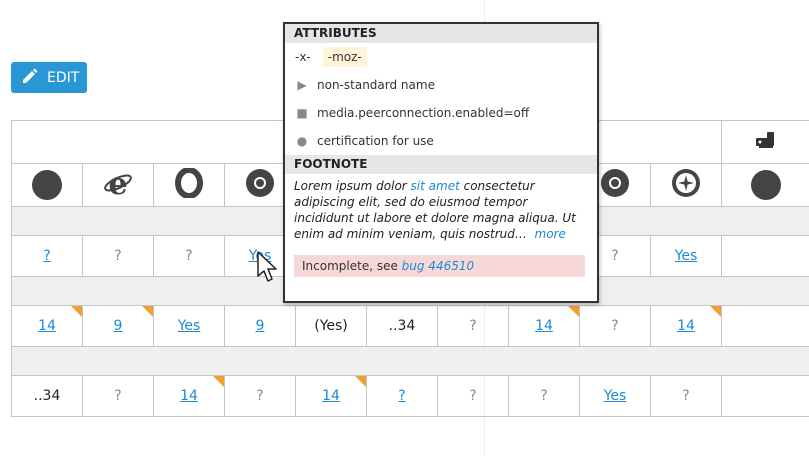 The width and height of the screenshot is (809, 456). I want to click on prefix-row: -x- -moz-, so click(441, 57).